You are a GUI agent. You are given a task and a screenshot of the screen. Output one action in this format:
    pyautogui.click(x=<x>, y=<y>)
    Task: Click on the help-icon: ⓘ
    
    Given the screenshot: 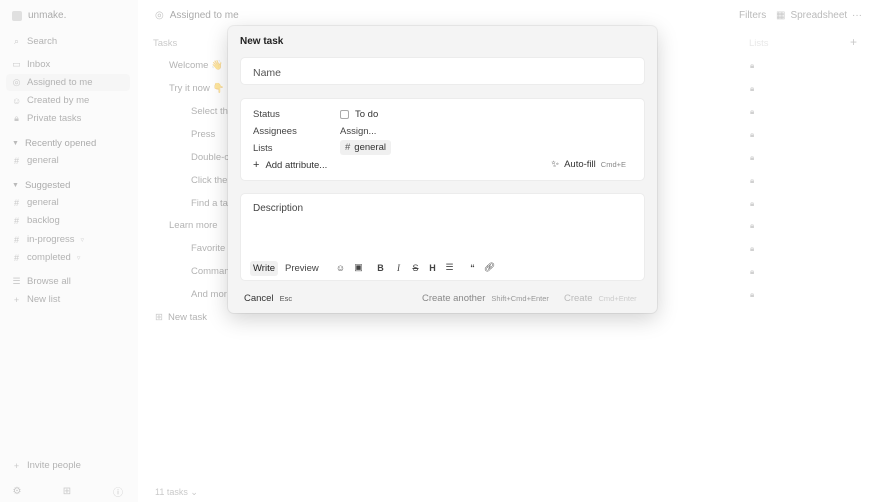 What is the action you would take?
    pyautogui.click(x=118, y=491)
    